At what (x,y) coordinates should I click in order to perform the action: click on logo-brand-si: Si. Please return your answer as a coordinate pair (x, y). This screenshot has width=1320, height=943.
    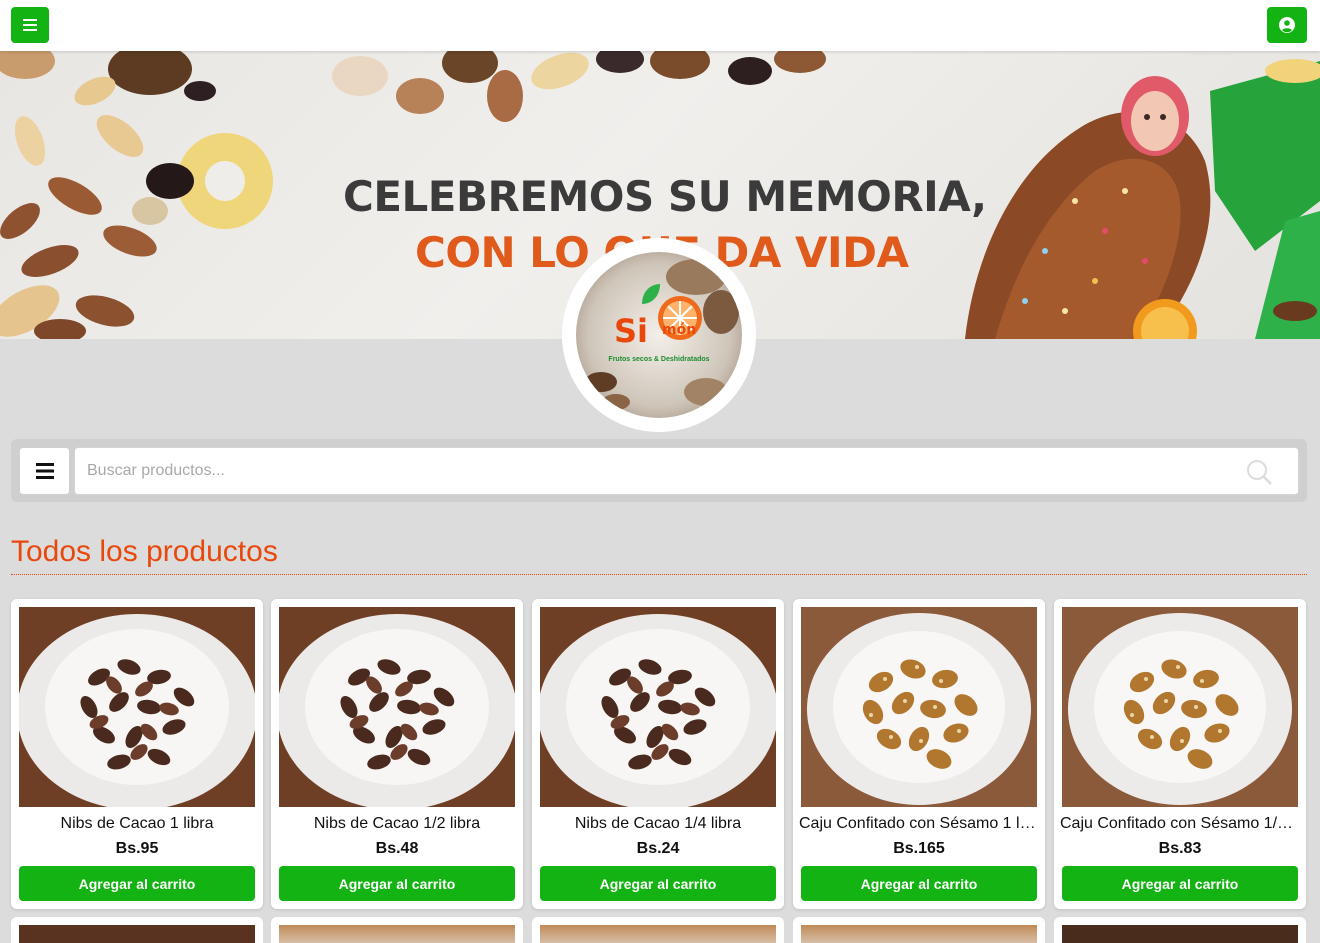
    Looking at the image, I should click on (631, 331).